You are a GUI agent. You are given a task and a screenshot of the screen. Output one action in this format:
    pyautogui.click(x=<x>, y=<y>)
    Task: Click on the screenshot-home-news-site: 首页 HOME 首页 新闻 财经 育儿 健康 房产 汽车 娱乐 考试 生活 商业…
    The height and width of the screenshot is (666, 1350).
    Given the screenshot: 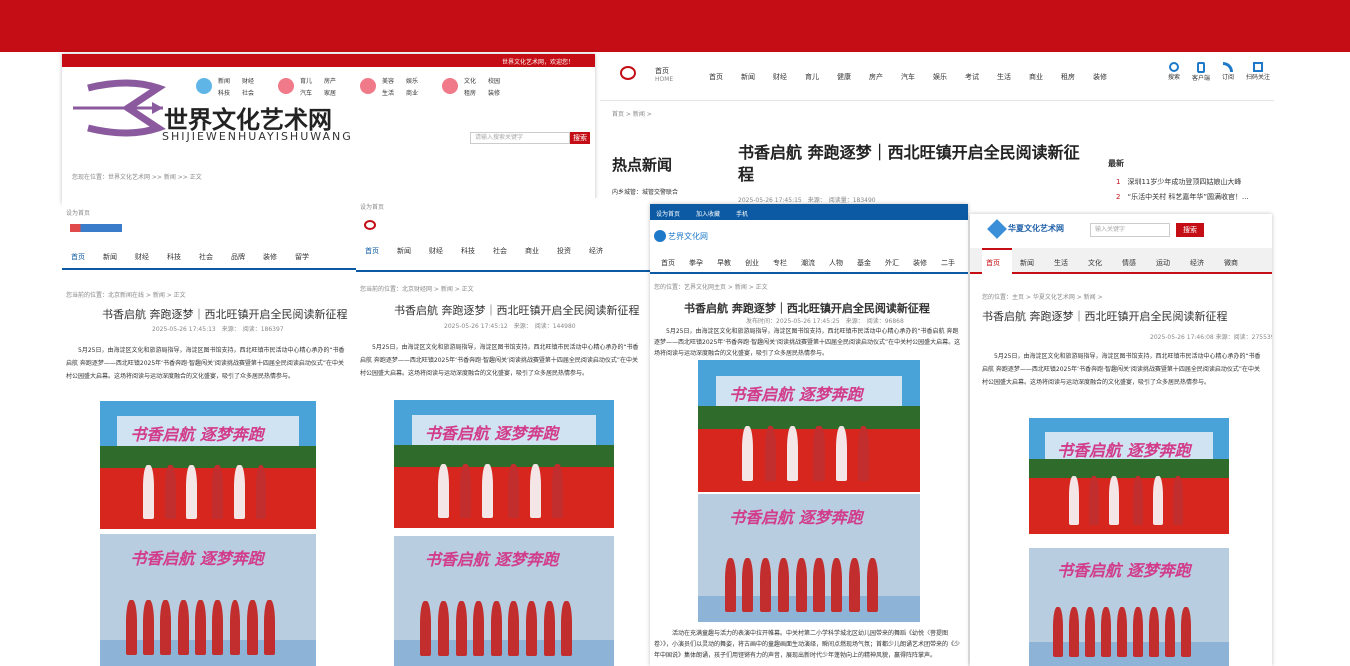 What is the action you would take?
    pyautogui.click(x=937, y=134)
    